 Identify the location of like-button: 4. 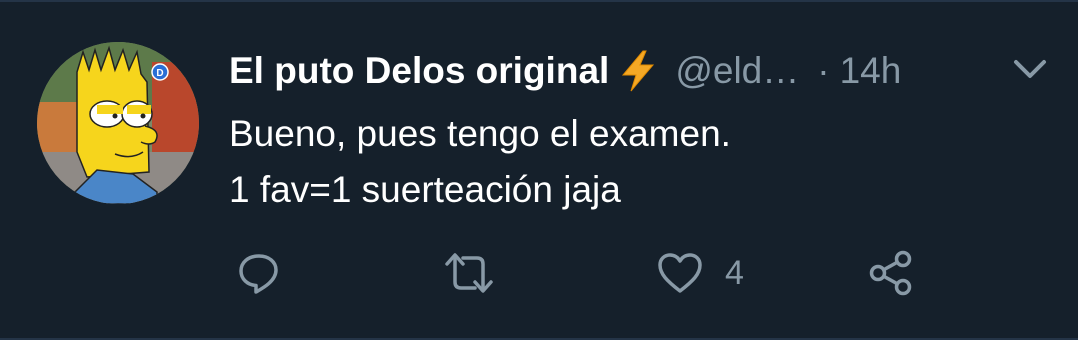
(700, 273).